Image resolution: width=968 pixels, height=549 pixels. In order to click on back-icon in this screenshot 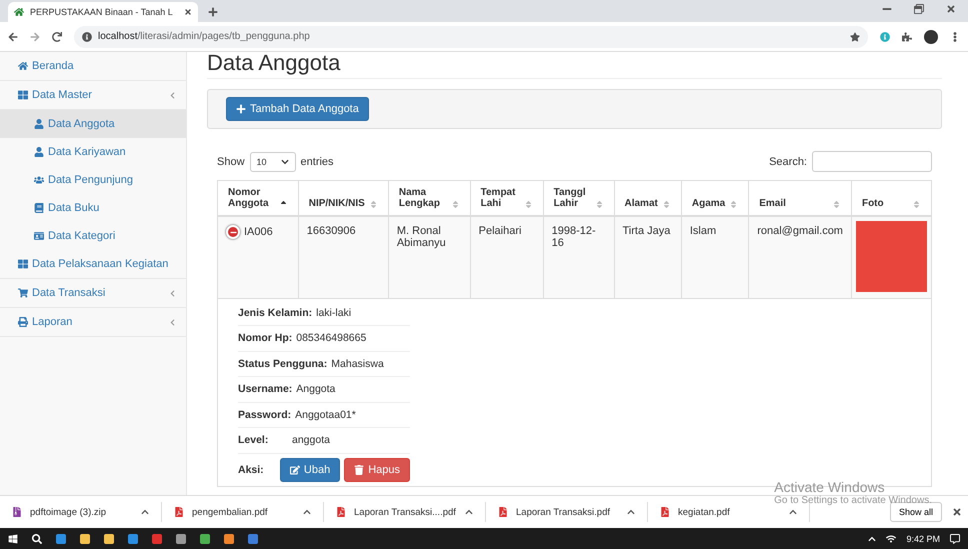, I will do `click(13, 37)`.